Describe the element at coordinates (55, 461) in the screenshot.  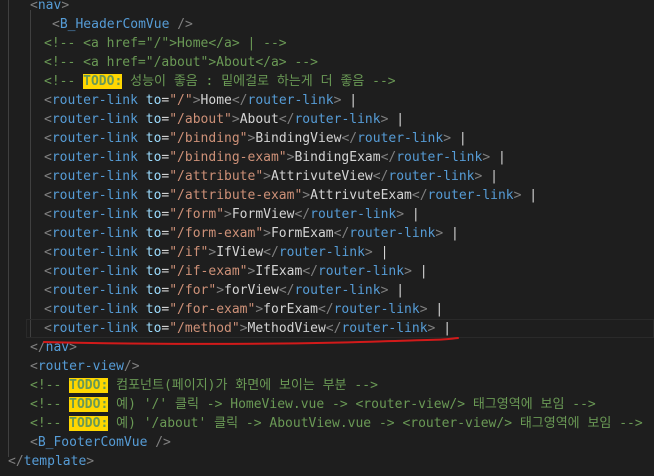
I see `code-token: template` at that location.